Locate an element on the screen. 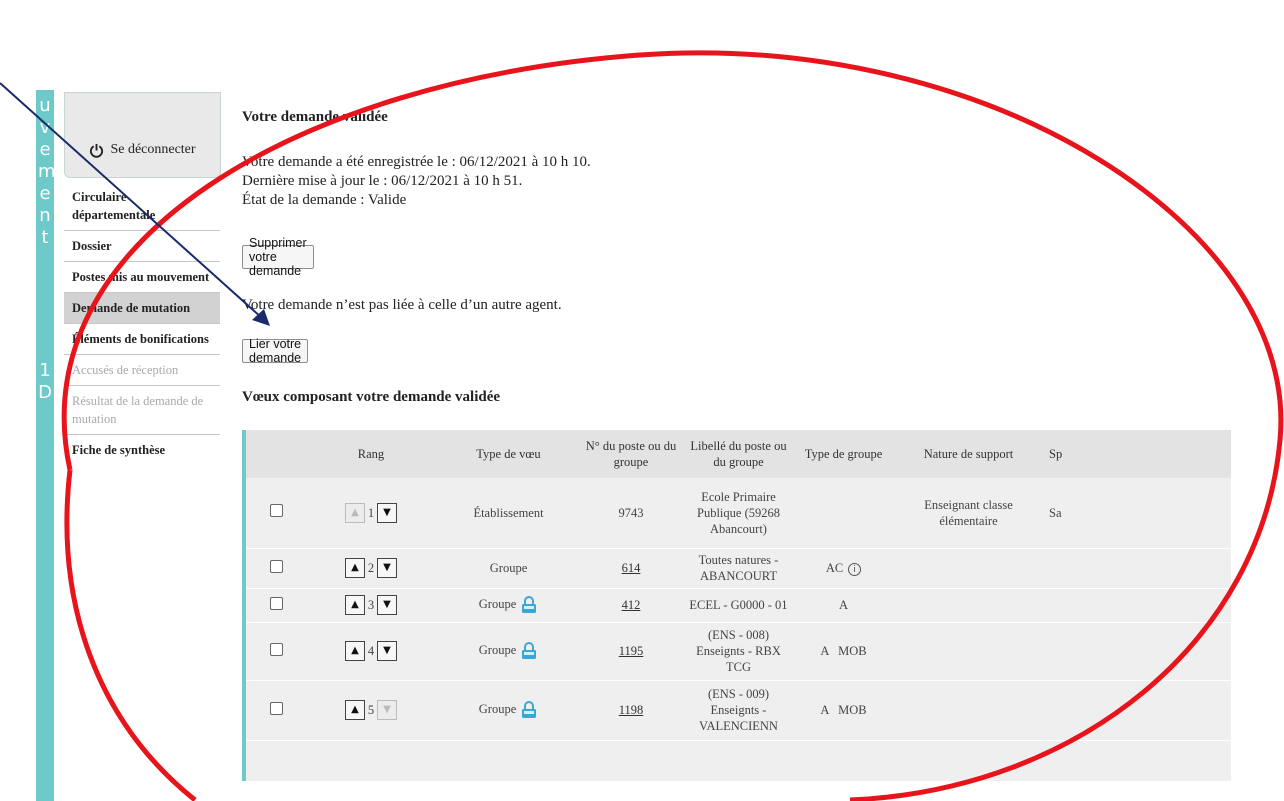 This screenshot has height=801, width=1284. rank-cell: ▲ 1 ▼ is located at coordinates (371, 513).